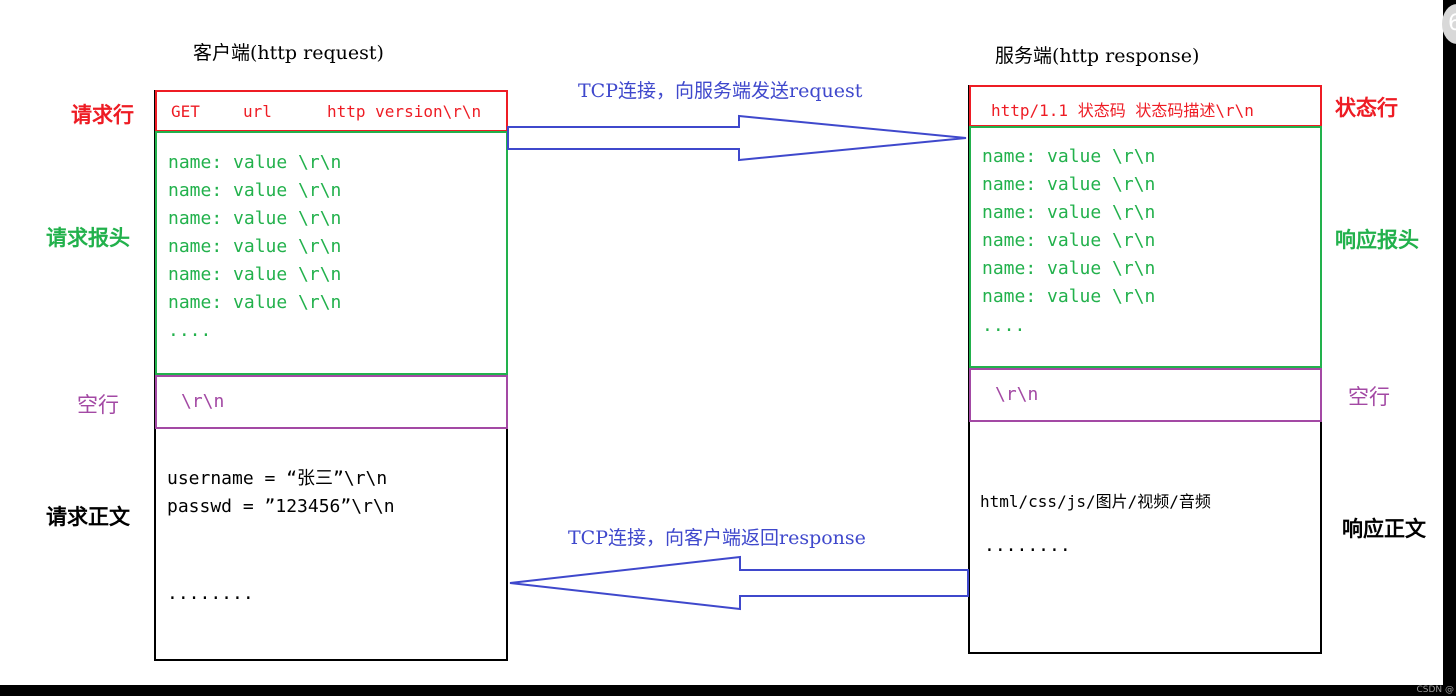 The height and width of the screenshot is (696, 1456). I want to click on watermark: CSDN @, so click(1435, 690).